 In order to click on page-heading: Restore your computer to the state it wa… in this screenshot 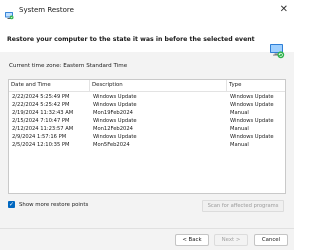, I will do `click(131, 39)`.